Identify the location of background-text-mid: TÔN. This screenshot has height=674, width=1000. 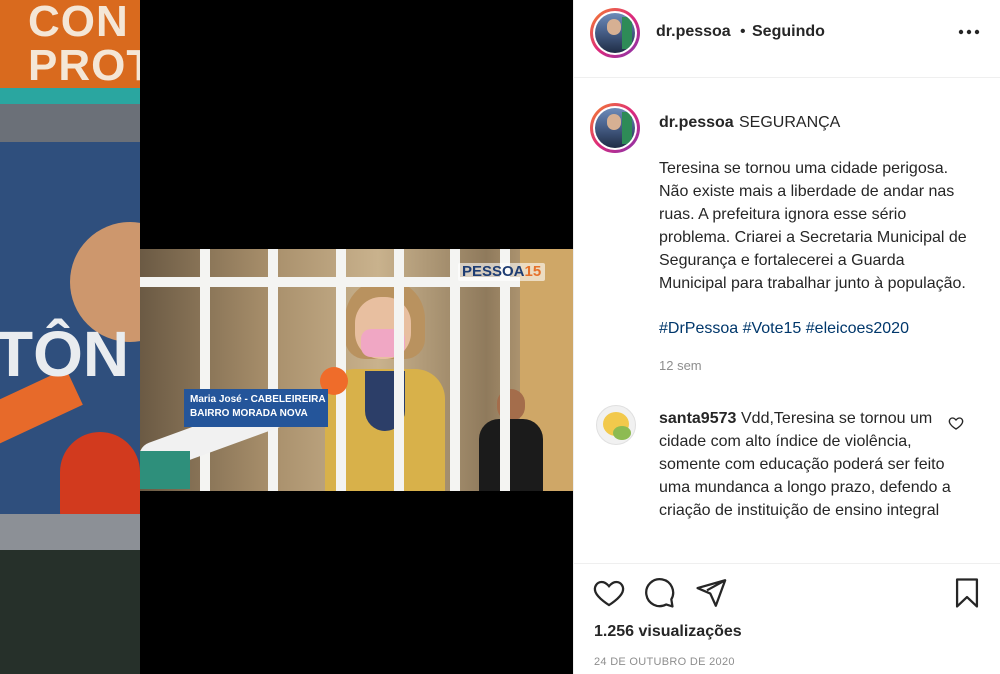
(65, 354).